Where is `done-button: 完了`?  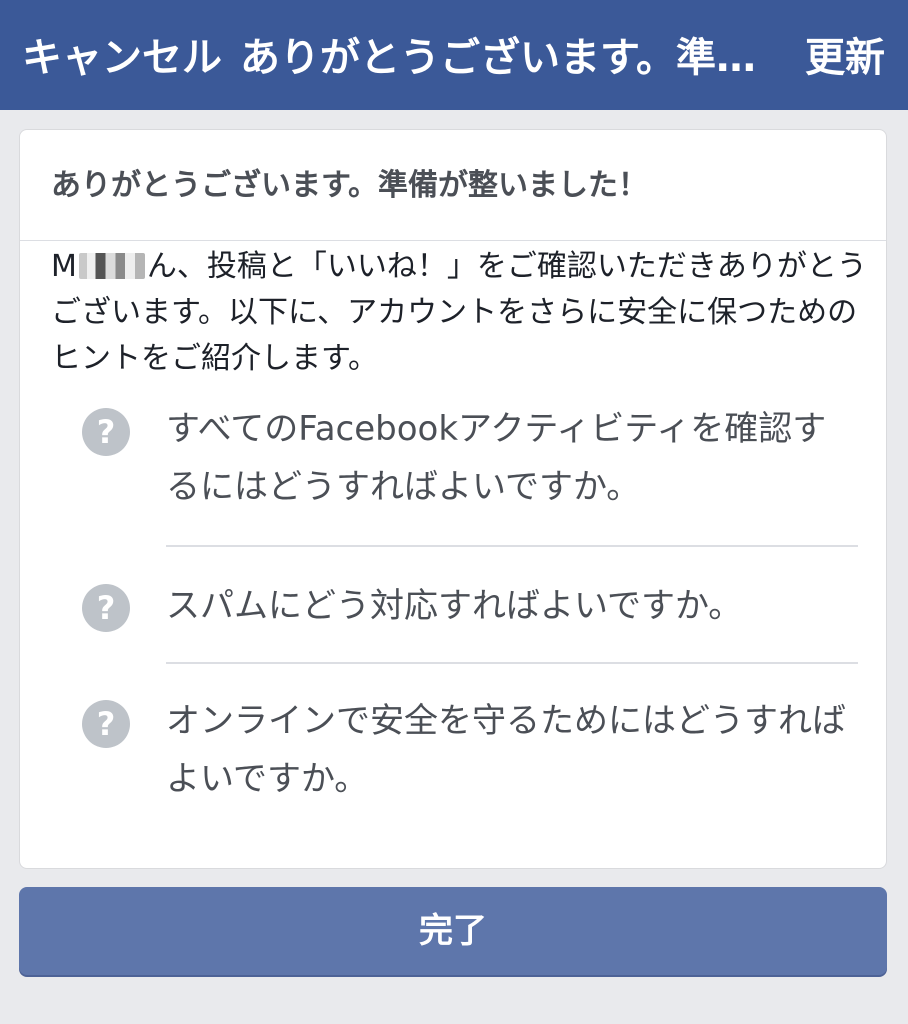 done-button: 完了 is located at coordinates (453, 931).